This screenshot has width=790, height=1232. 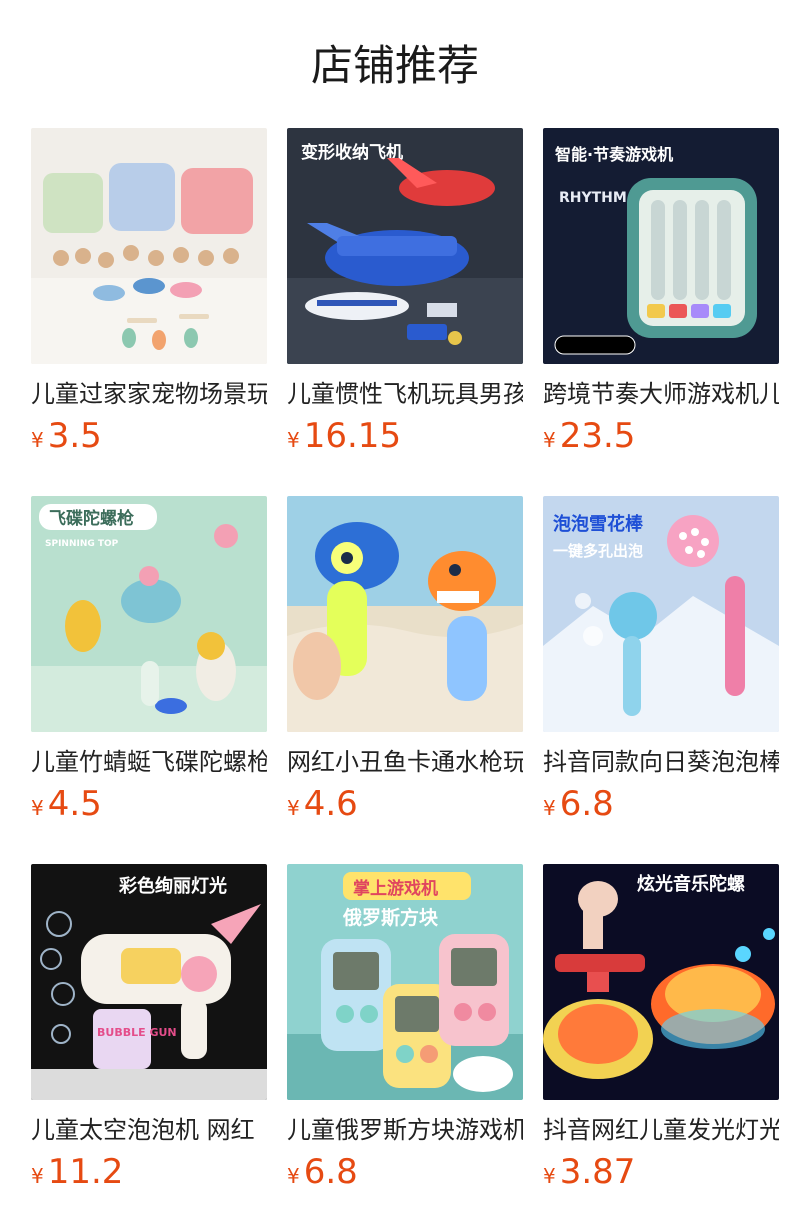 I want to click on product-name: 儿童竹蜻蜓飞碟陀螺枪, so click(x=149, y=762).